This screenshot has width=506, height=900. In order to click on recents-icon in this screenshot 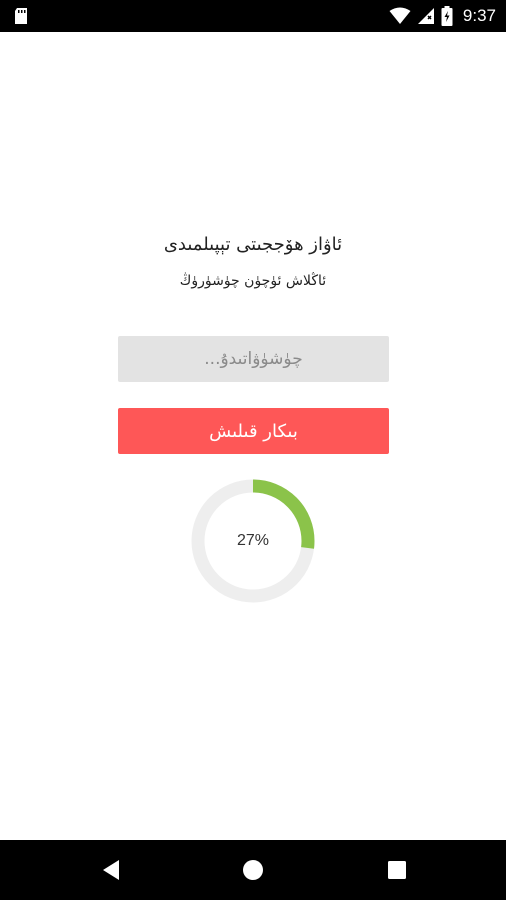, I will do `click(397, 870)`.